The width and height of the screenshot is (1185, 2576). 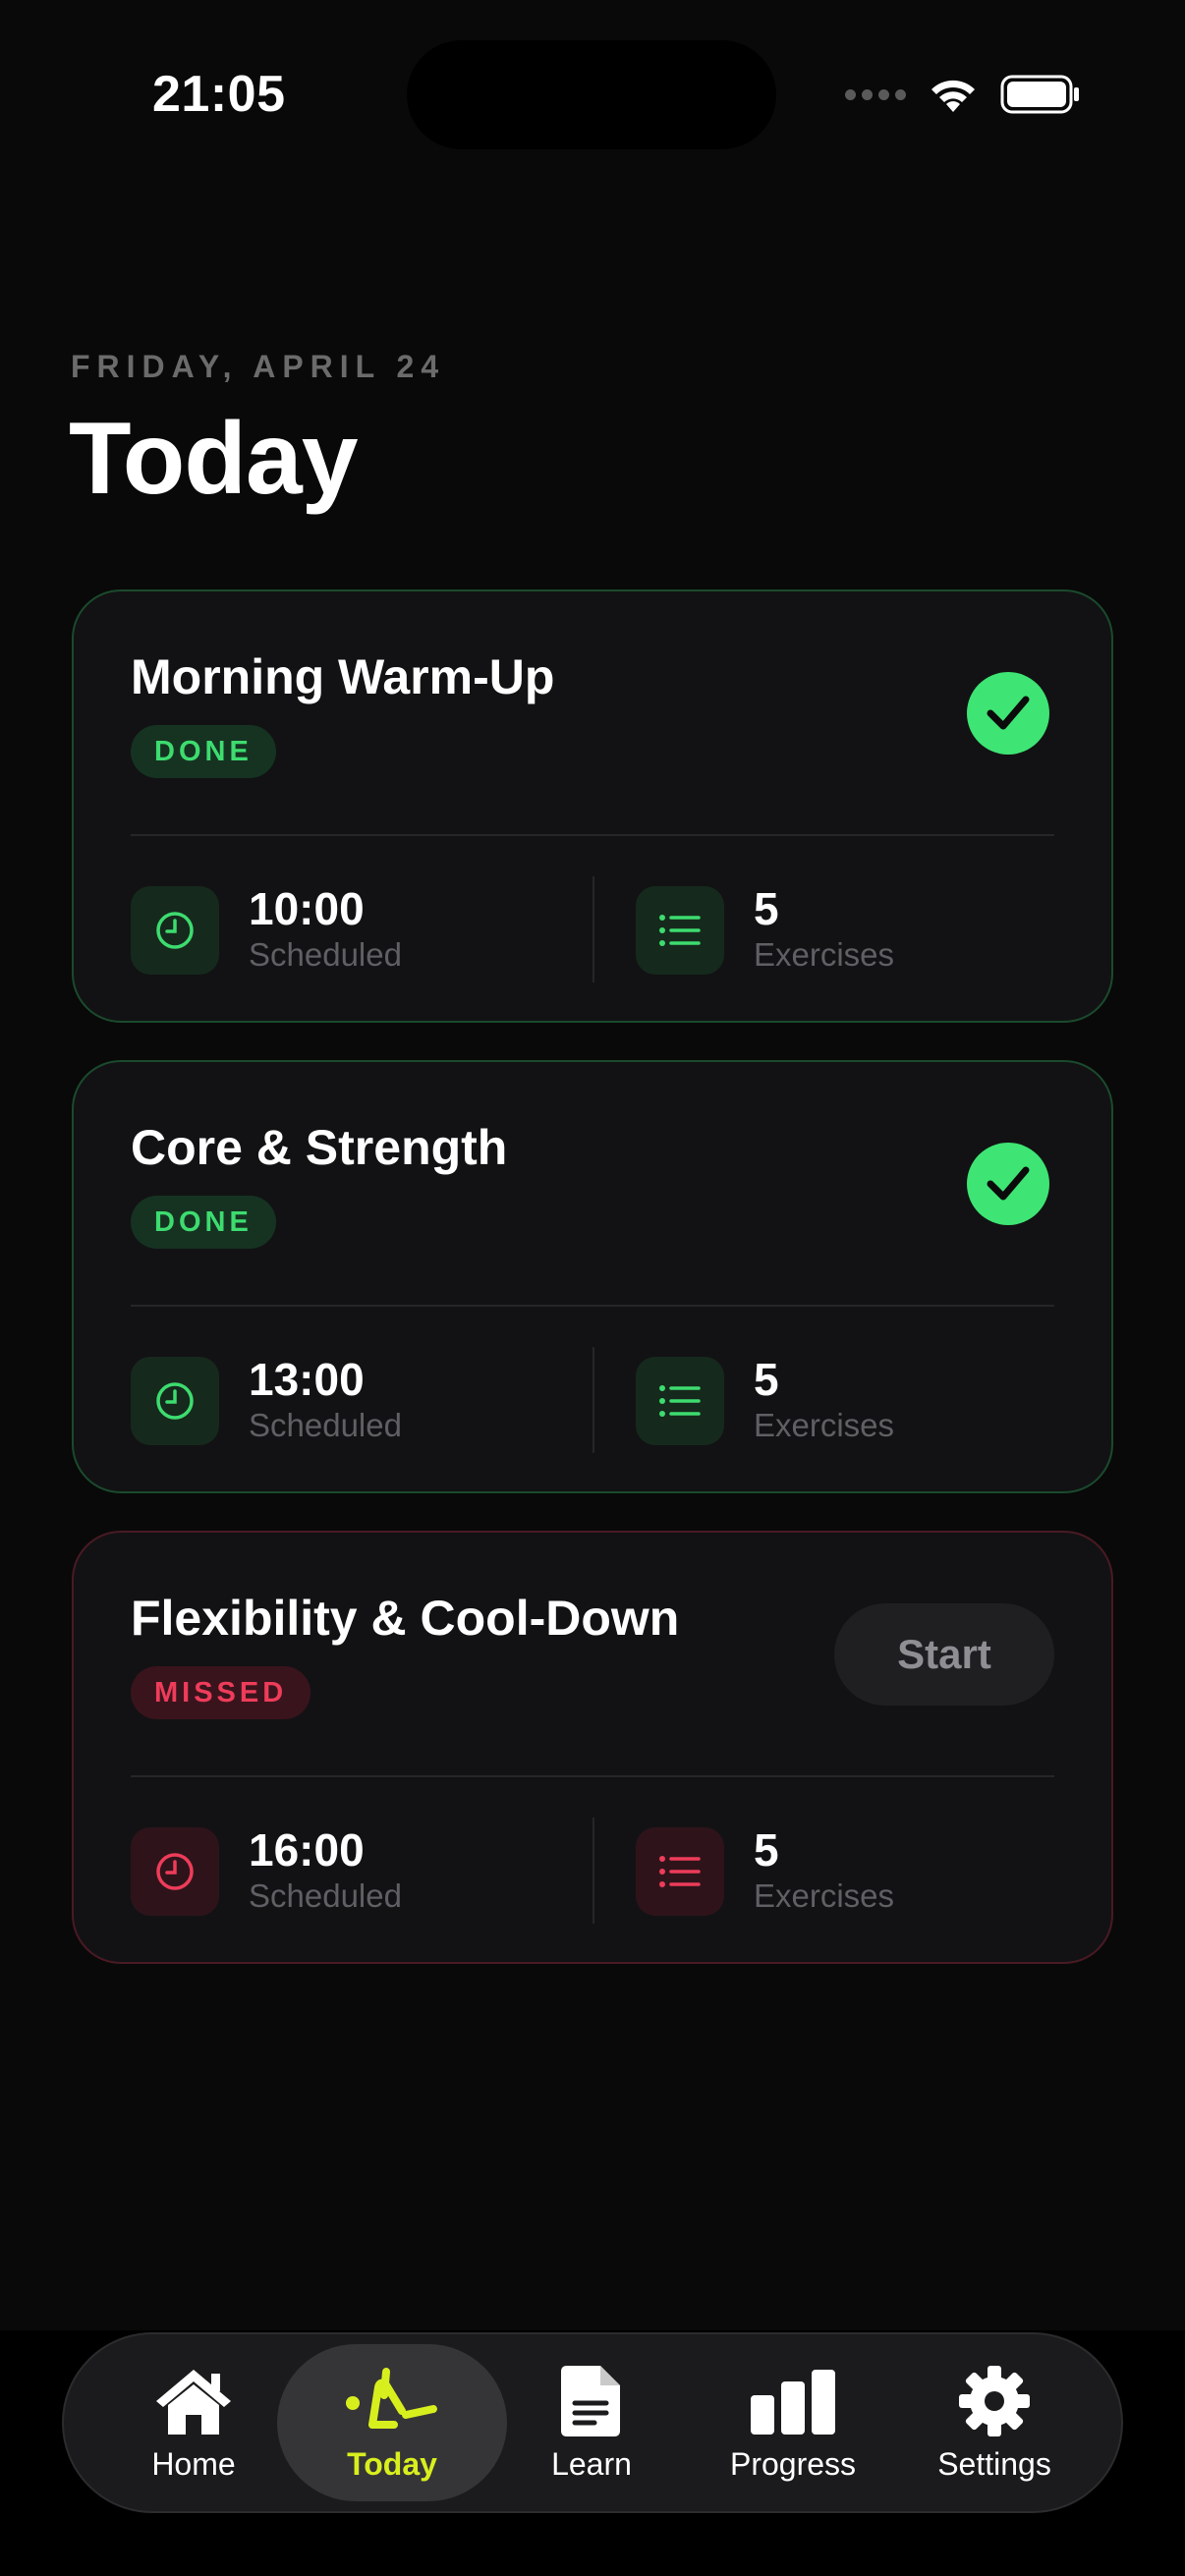 I want to click on tab-label: Home, so click(x=194, y=2463).